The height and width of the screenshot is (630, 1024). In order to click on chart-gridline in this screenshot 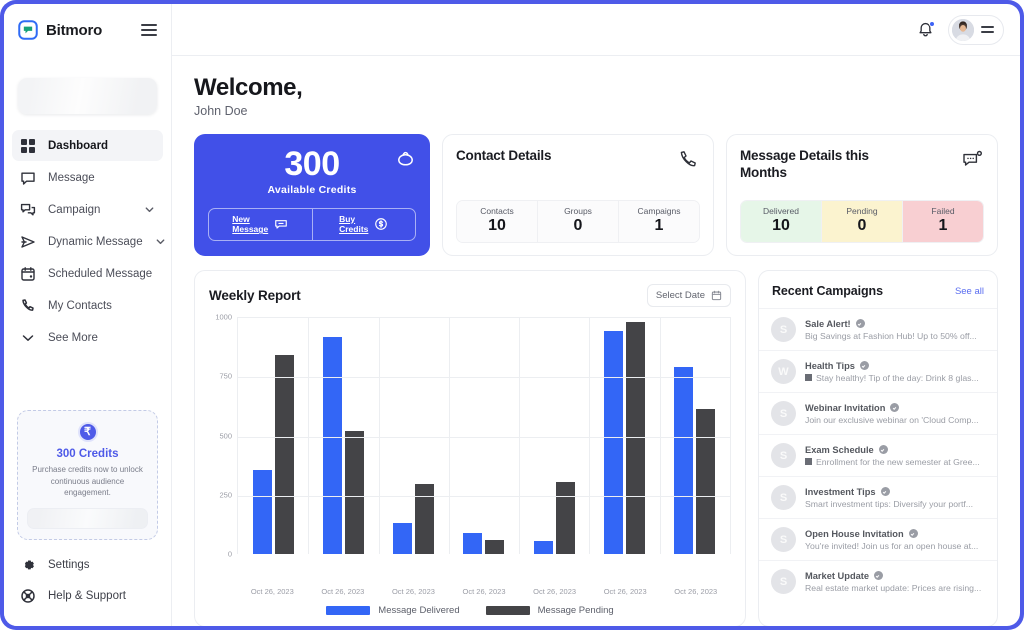, I will do `click(484, 496)`.